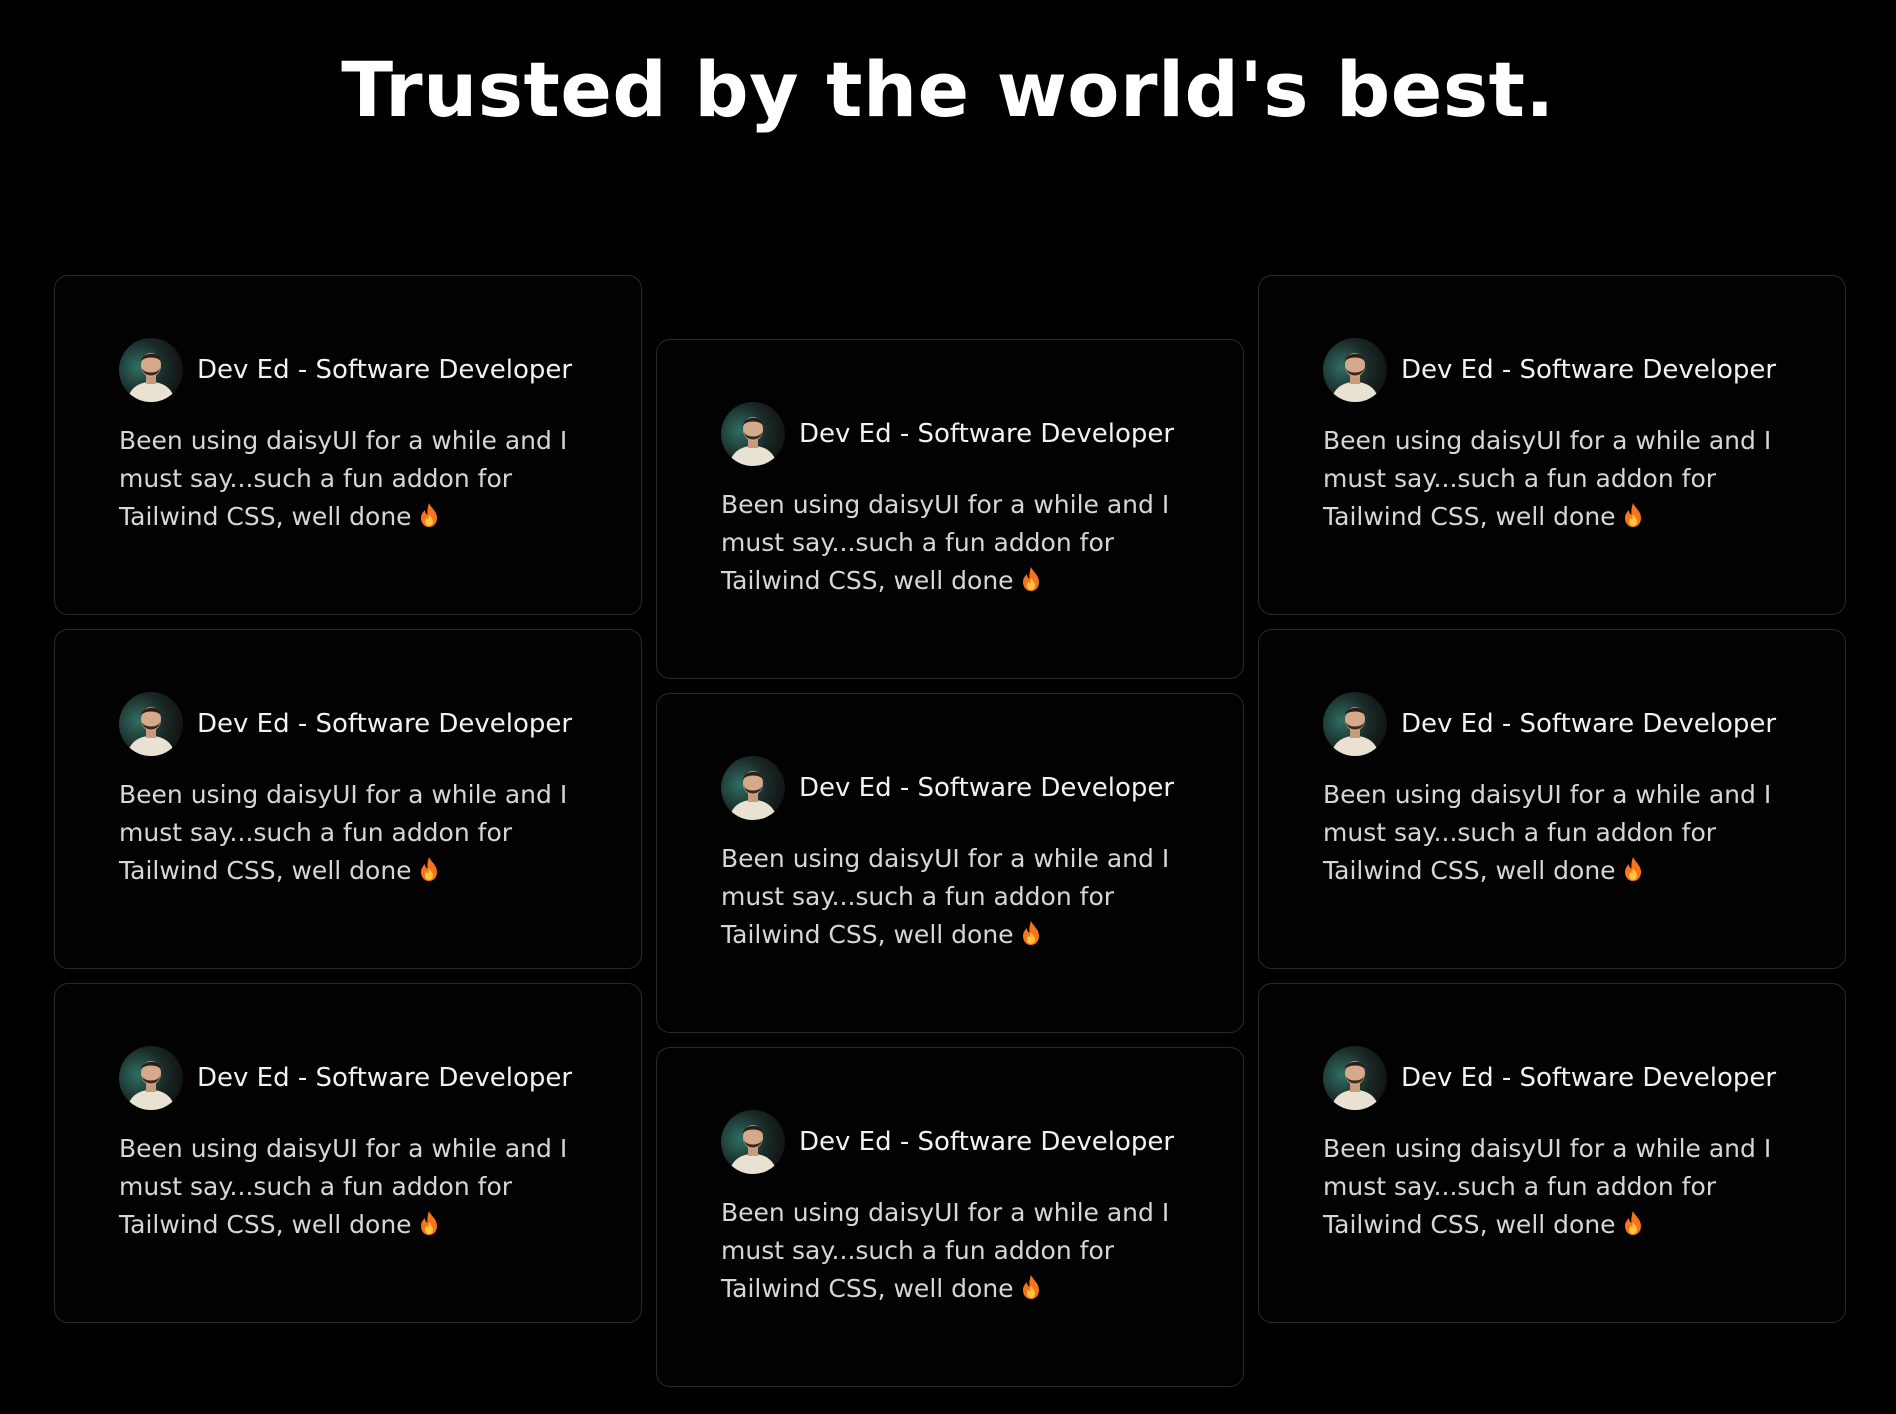 This screenshot has width=1896, height=1414. What do you see at coordinates (948, 89) in the screenshot?
I see `page-title: Trusted by the world's best.` at bounding box center [948, 89].